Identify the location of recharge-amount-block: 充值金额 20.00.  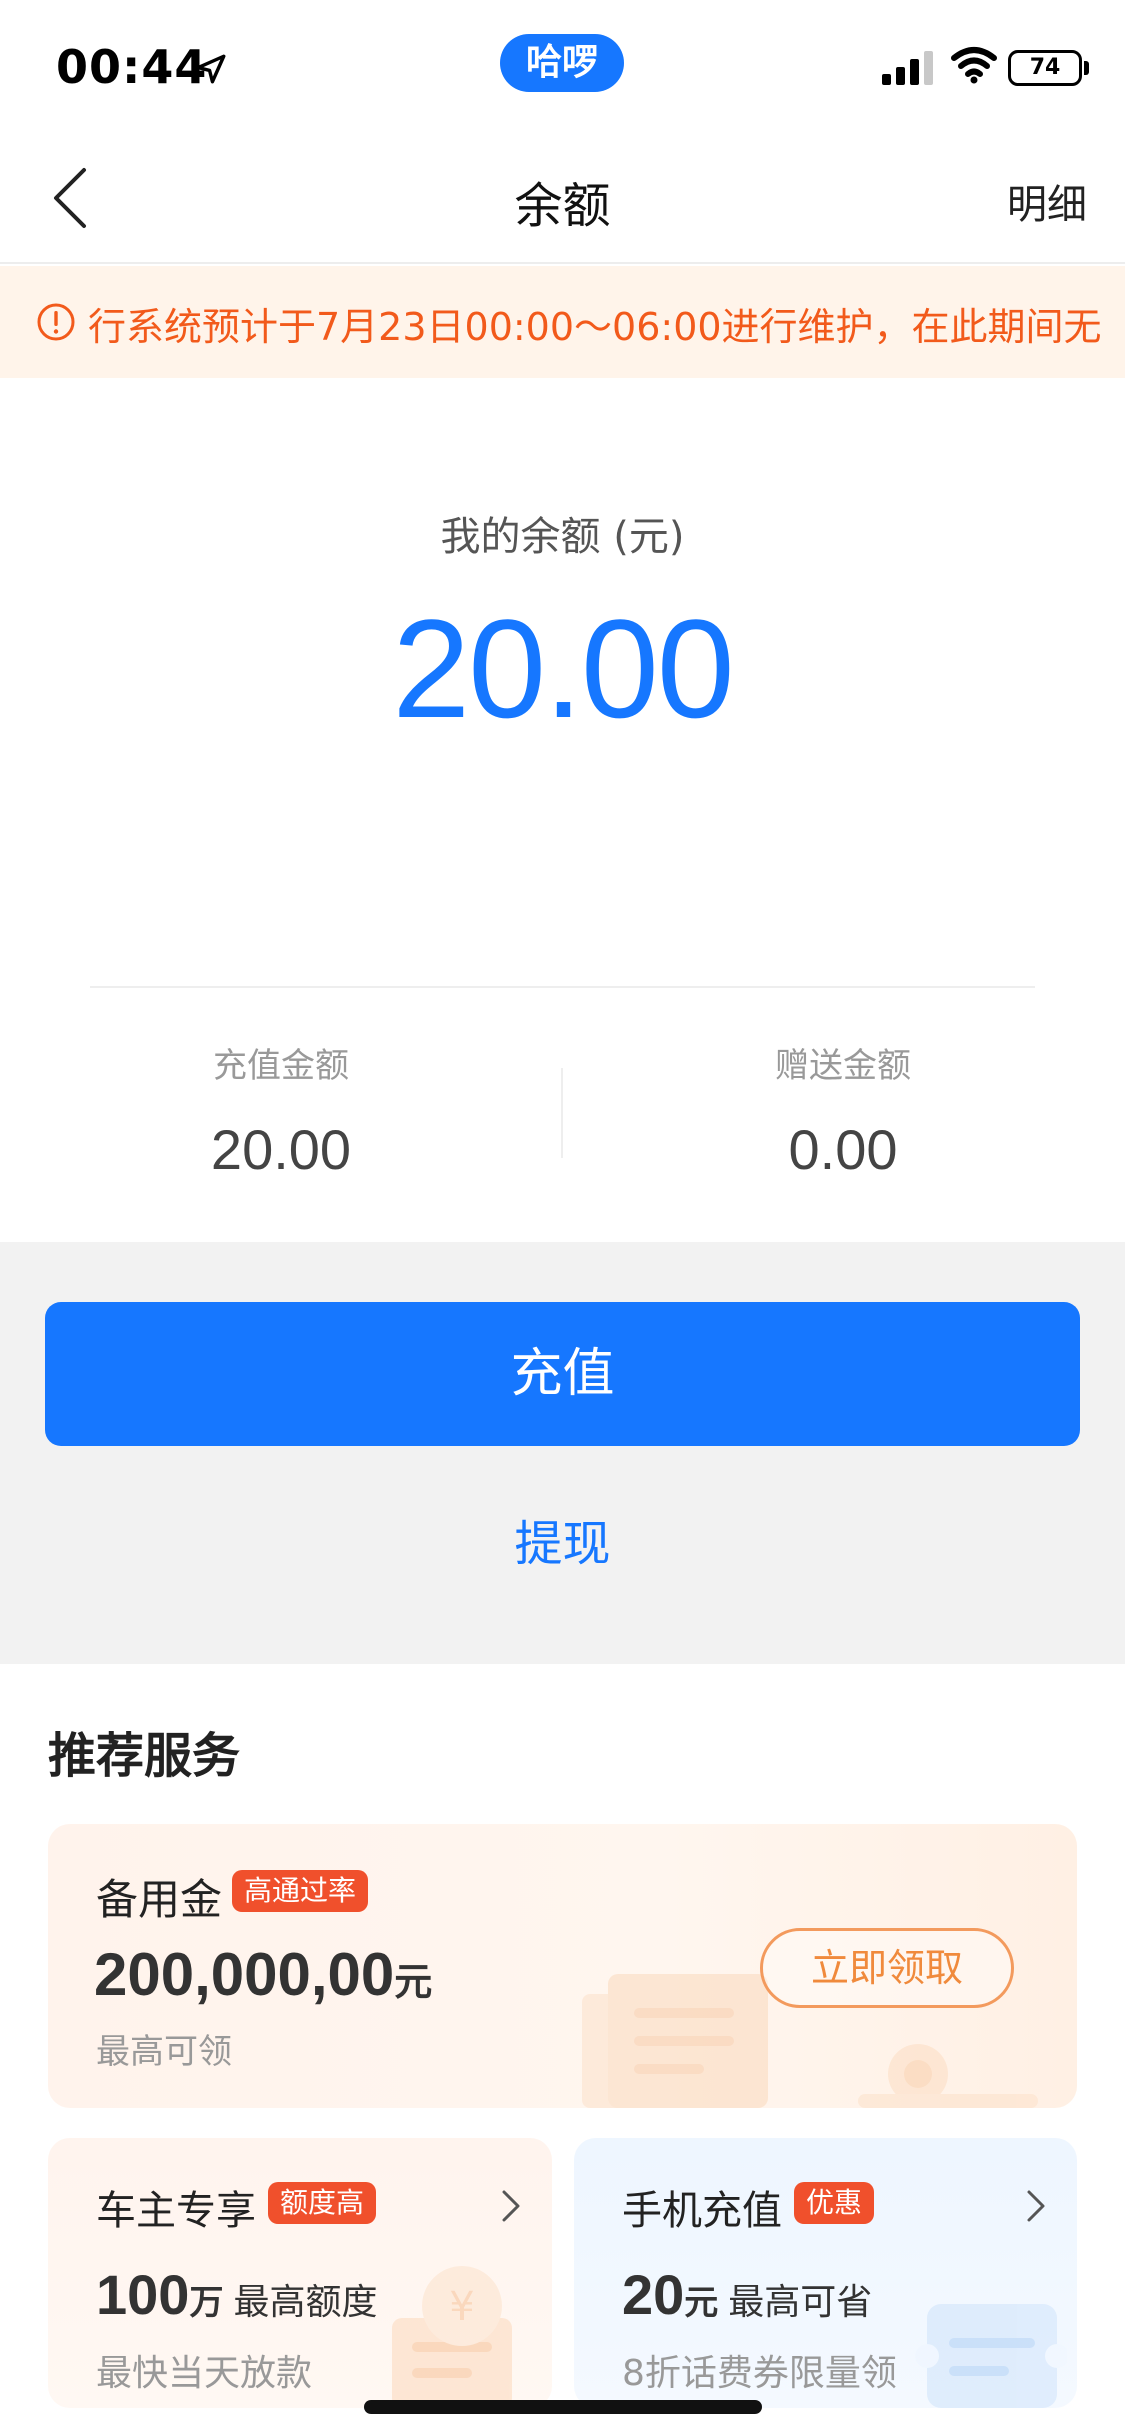
(281, 1110).